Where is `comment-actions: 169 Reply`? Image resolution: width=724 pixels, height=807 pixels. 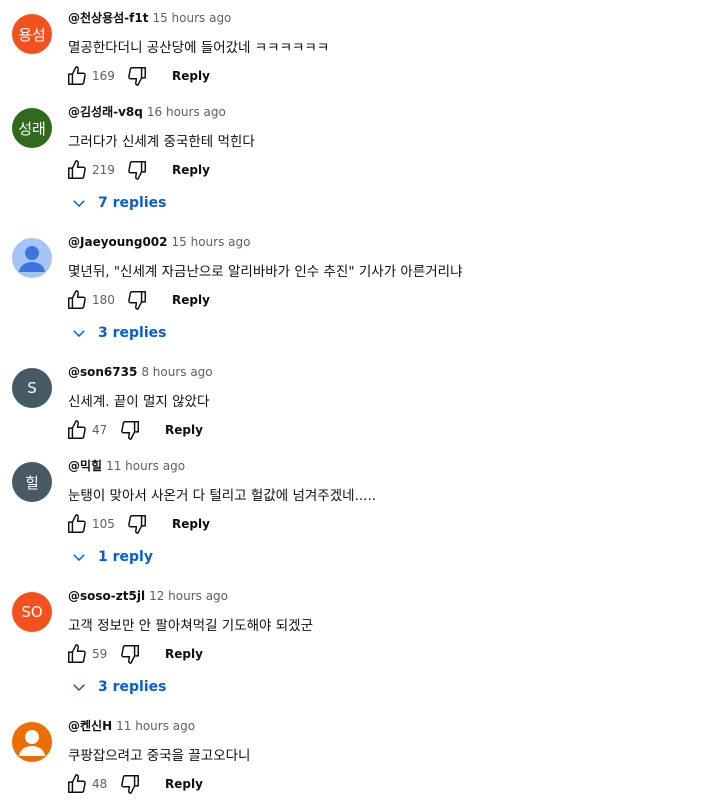 comment-actions: 169 Reply is located at coordinates (216, 77).